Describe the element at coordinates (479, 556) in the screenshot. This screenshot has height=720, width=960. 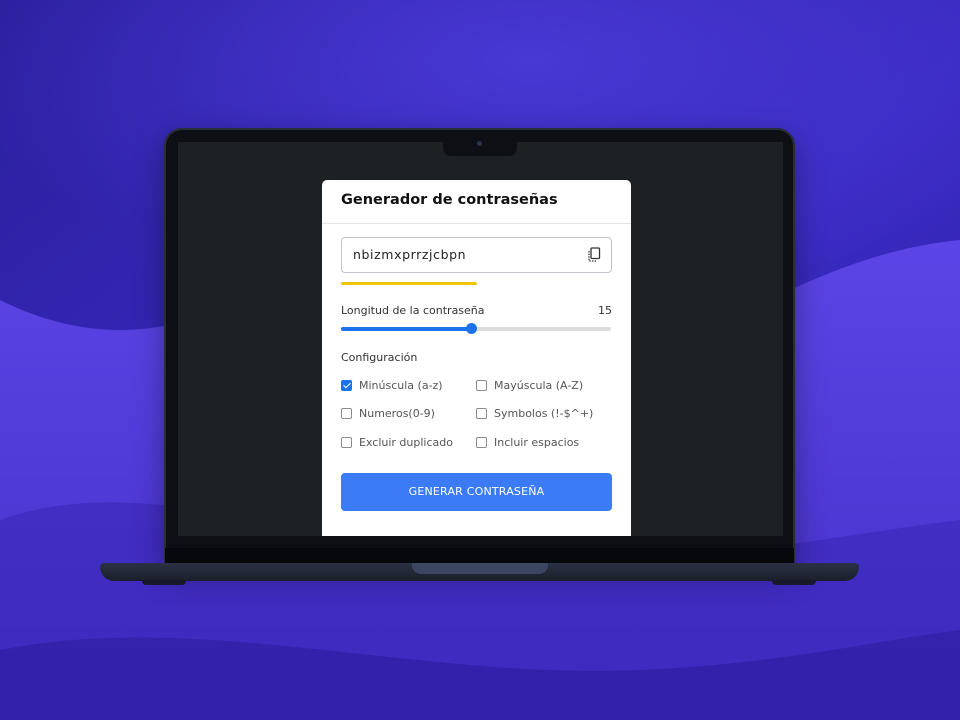
I see `screen-bezel-bottom` at that location.